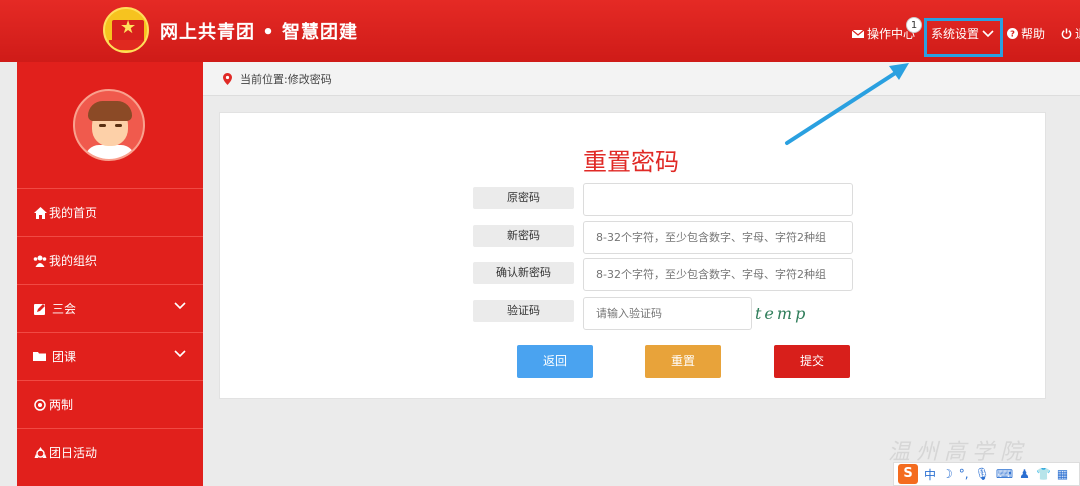  I want to click on back-button: 返回, so click(555, 361).